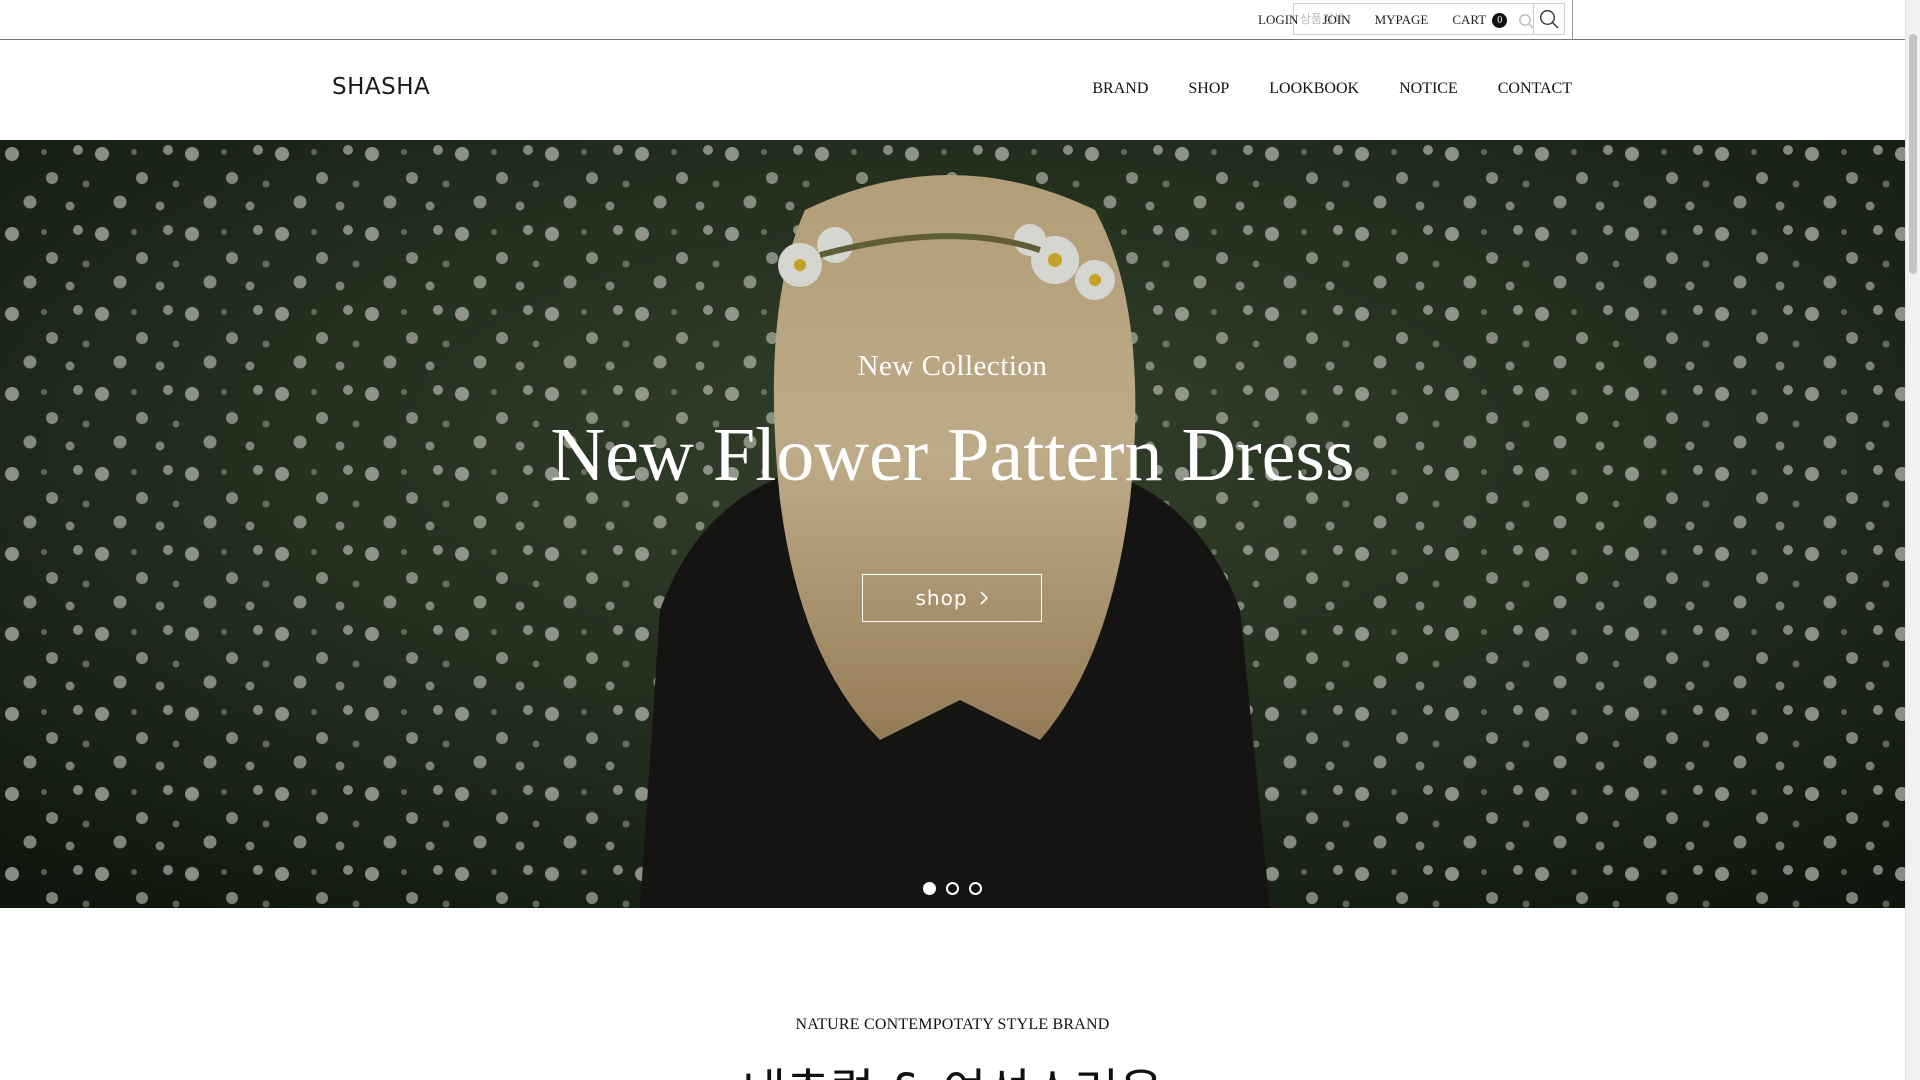 The height and width of the screenshot is (1080, 1920). I want to click on divider, so click(1572, 20).